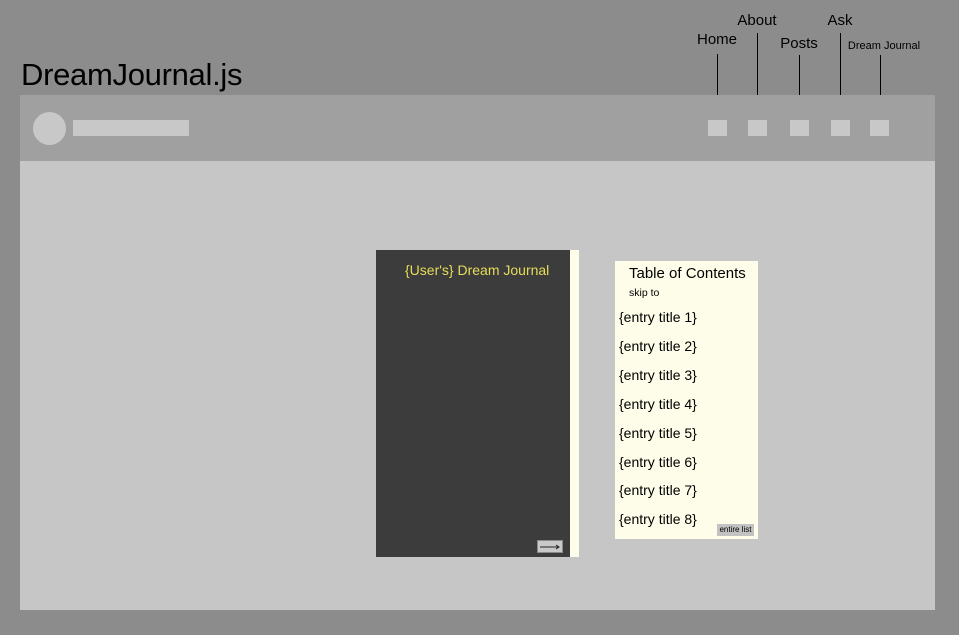 The image size is (959, 635). I want to click on toc-entry-2: {entry title 2}, so click(658, 346).